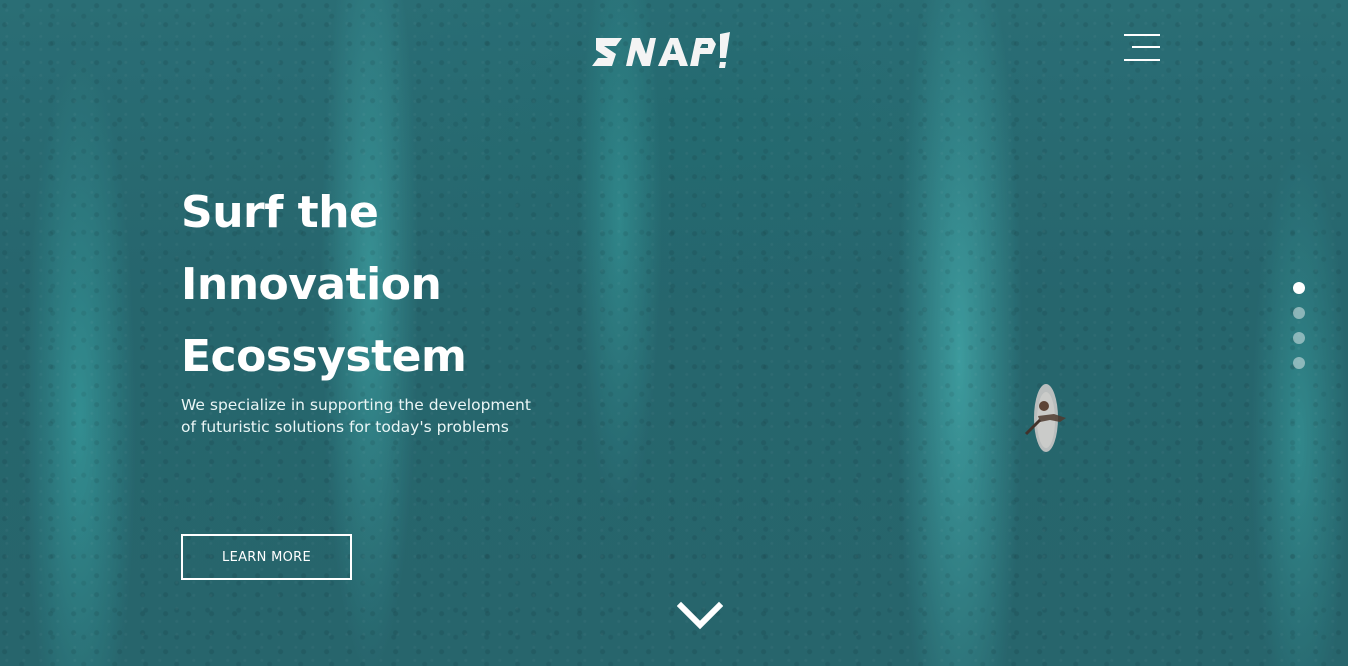  Describe the element at coordinates (266, 557) in the screenshot. I see `learn-more-button: LEARN MORE` at that location.